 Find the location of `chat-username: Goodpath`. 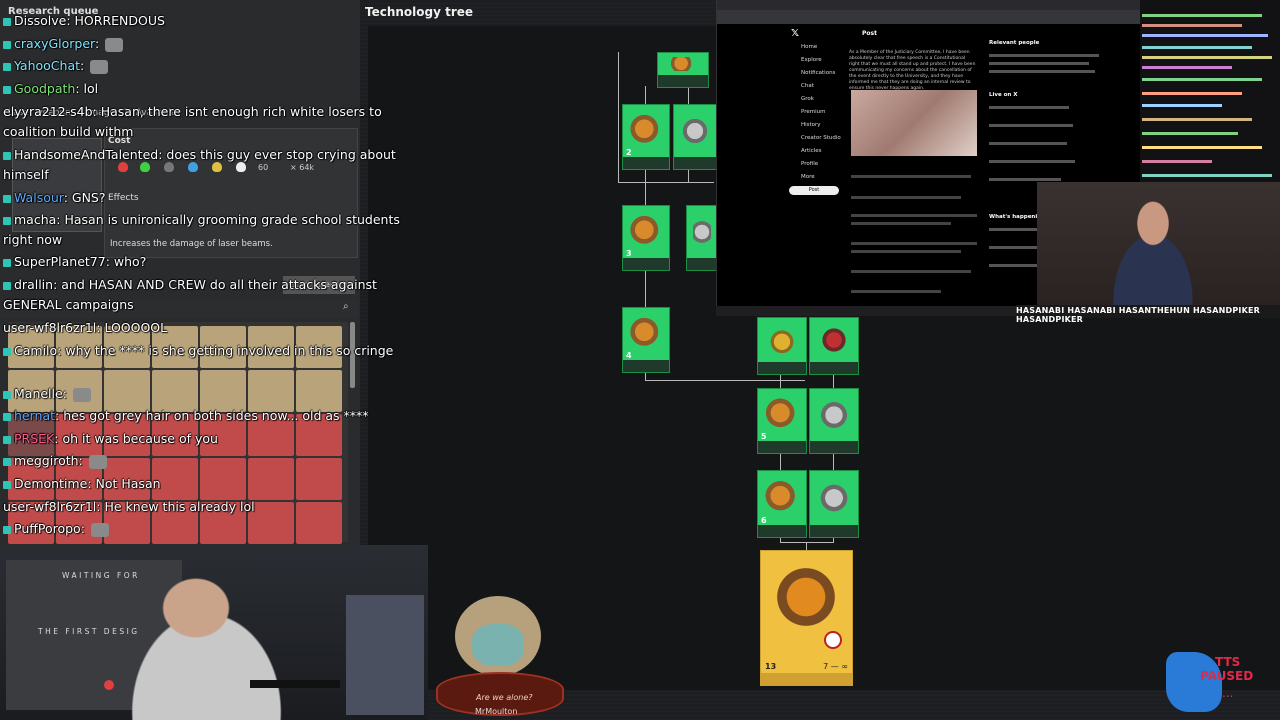

chat-username: Goodpath is located at coordinates (44, 88).